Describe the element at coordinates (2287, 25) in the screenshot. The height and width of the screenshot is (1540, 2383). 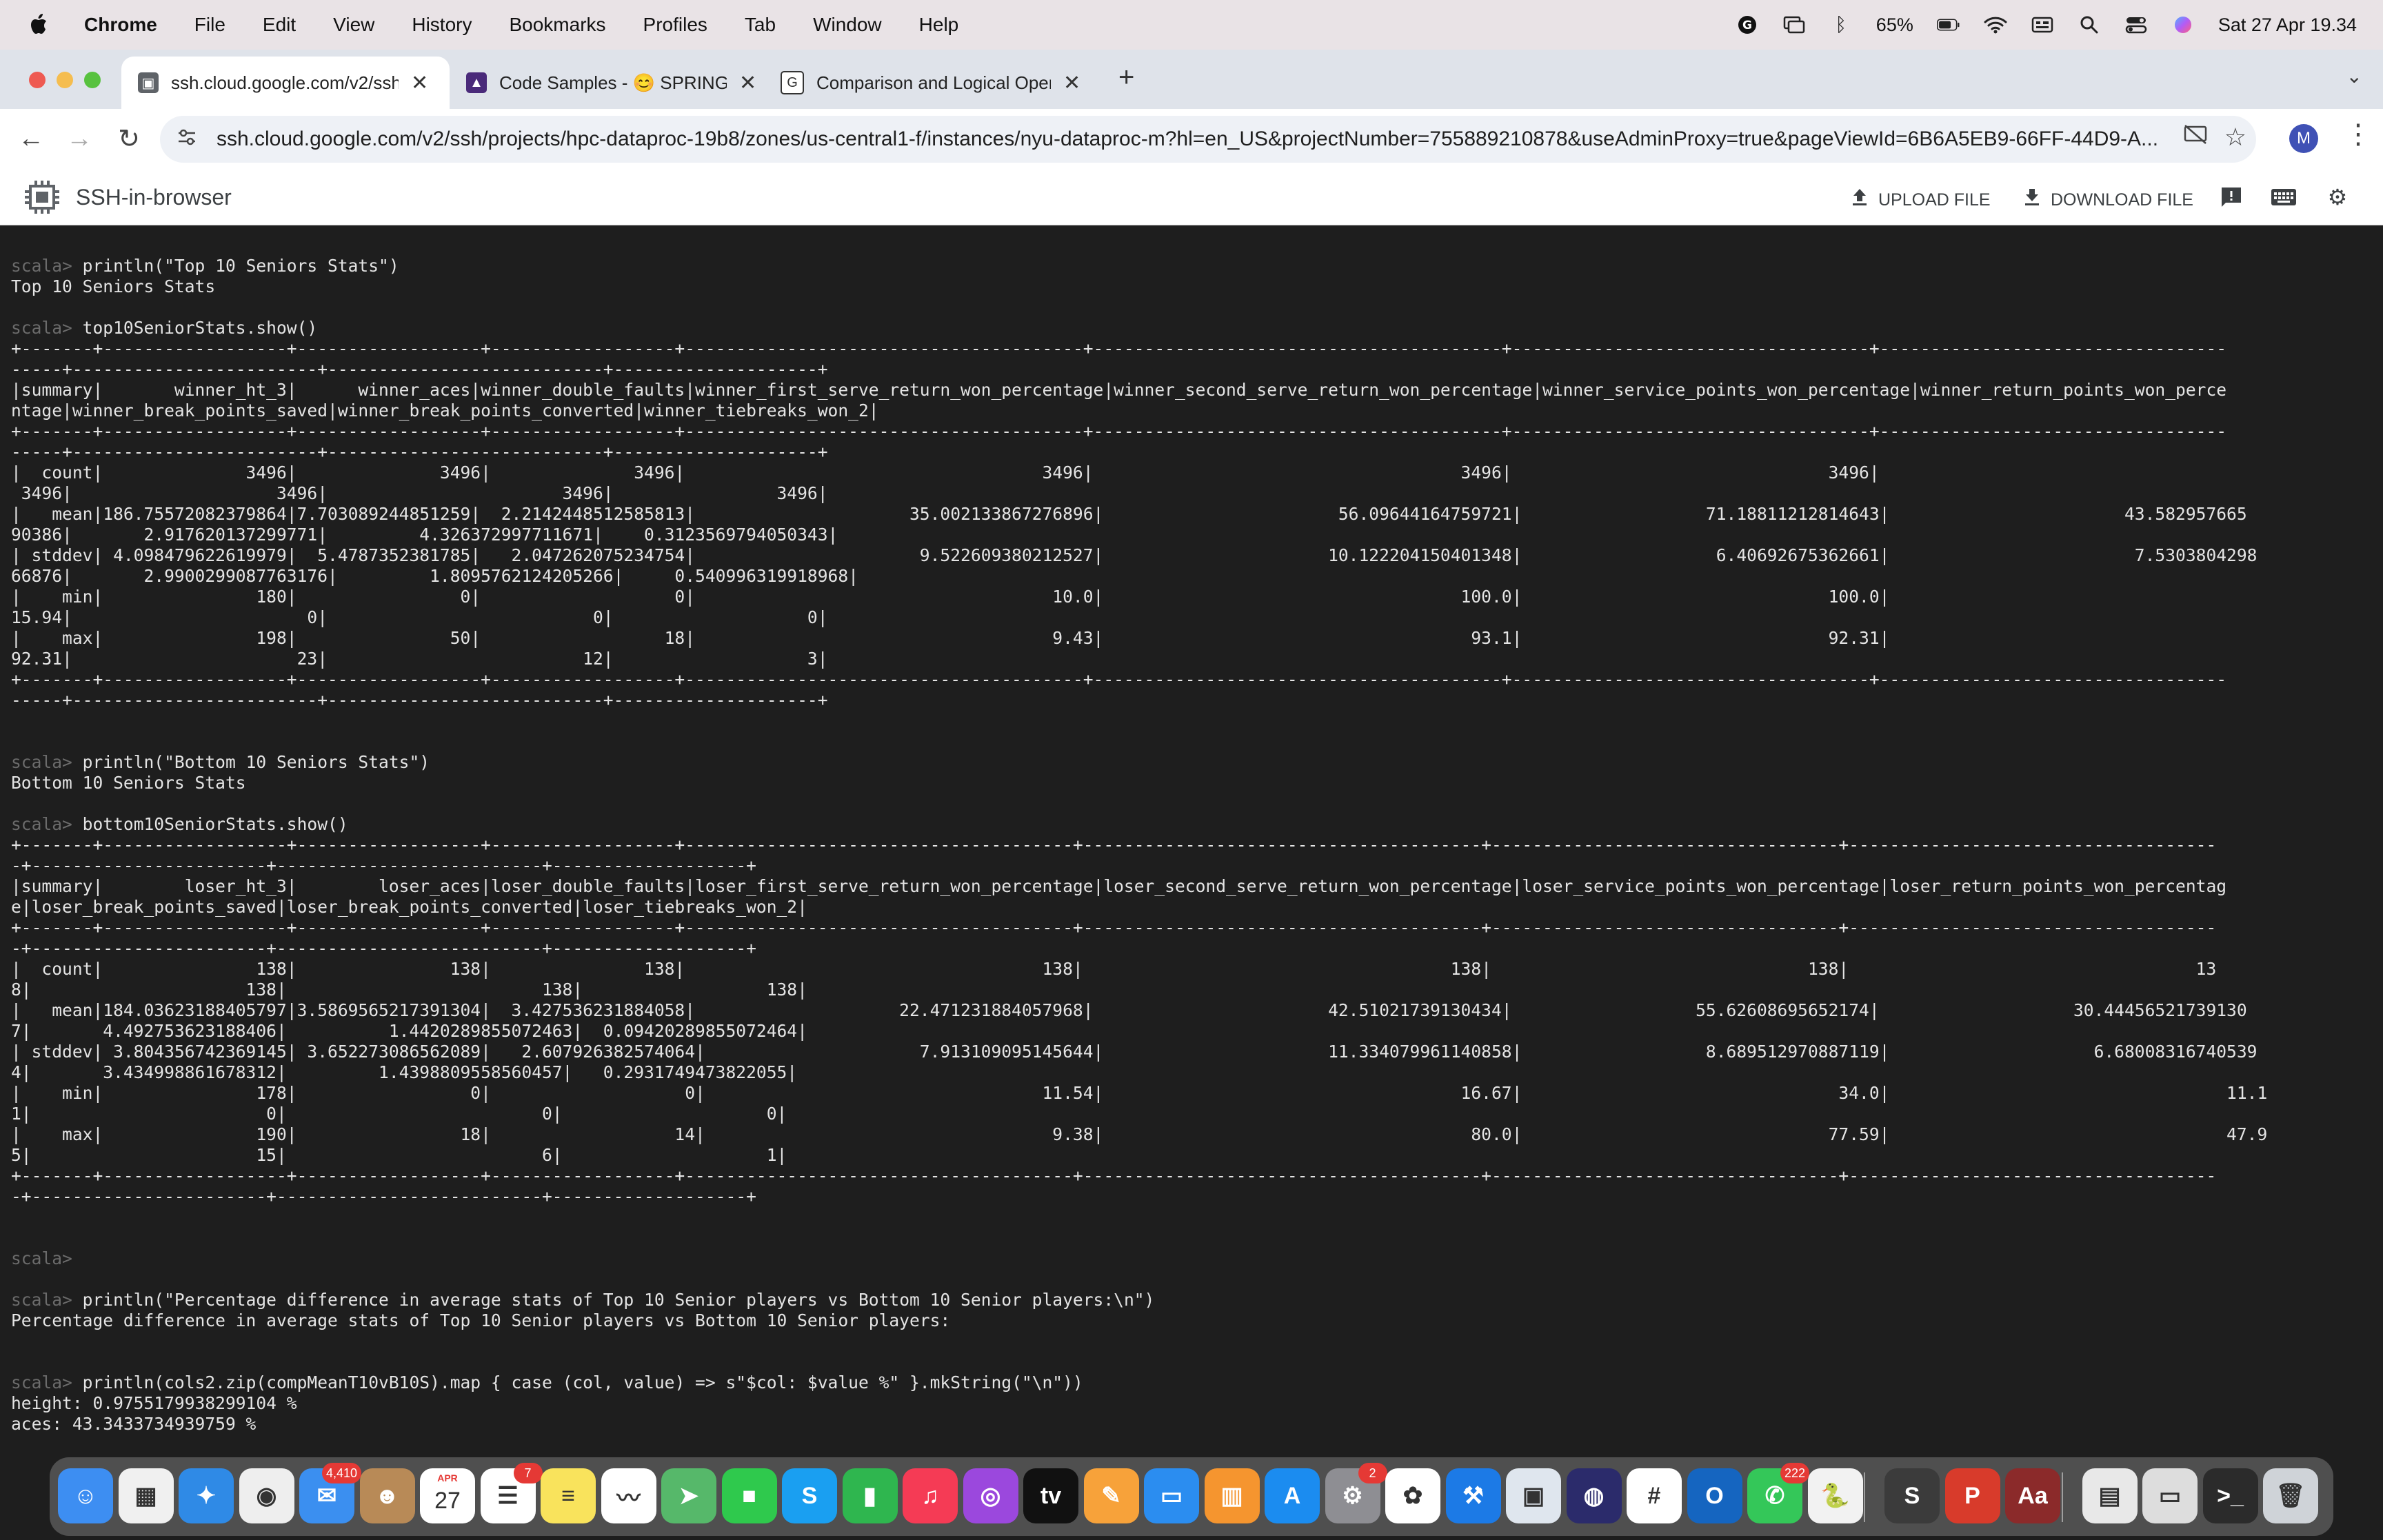
I see `menu-bar-clock: Sat 27 Apr 19.34` at that location.